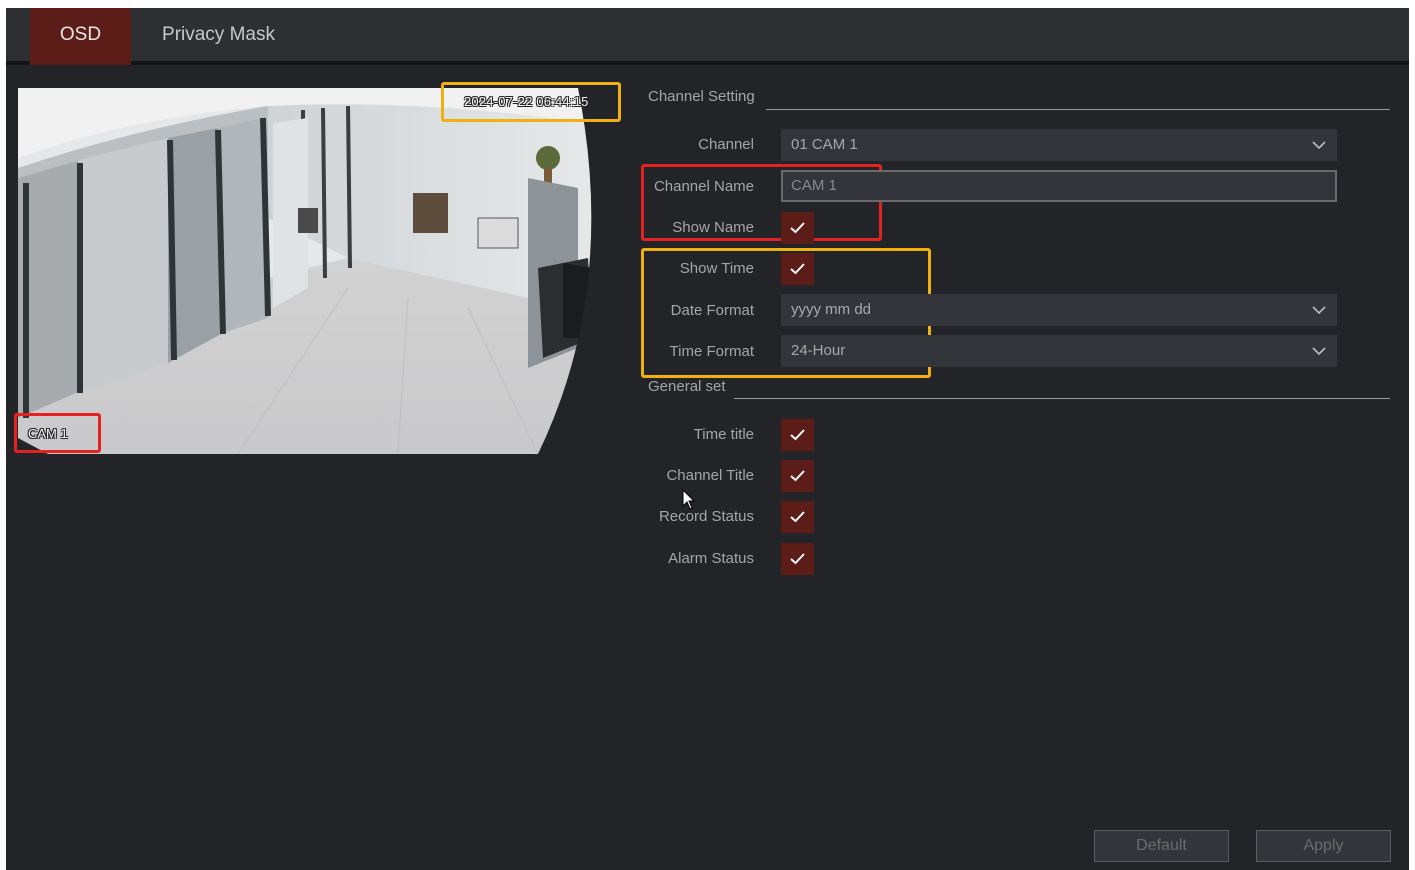  I want to click on apply-button: Apply, so click(1323, 846).